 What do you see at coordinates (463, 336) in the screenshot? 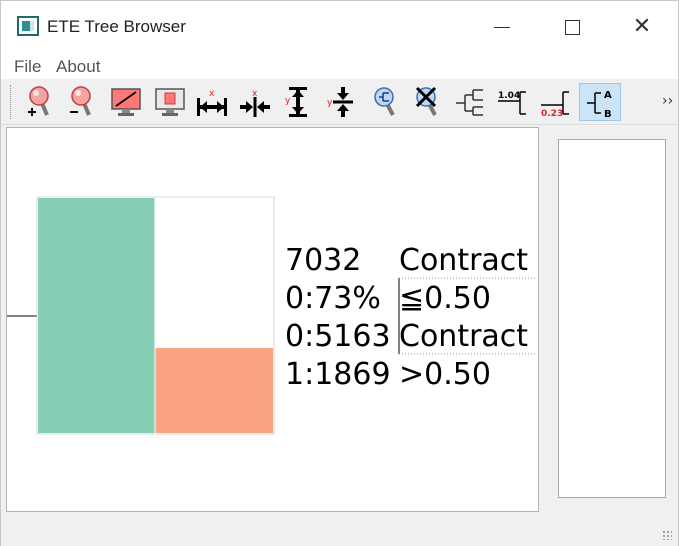
I see `split-feature-bottom: Contract` at bounding box center [463, 336].